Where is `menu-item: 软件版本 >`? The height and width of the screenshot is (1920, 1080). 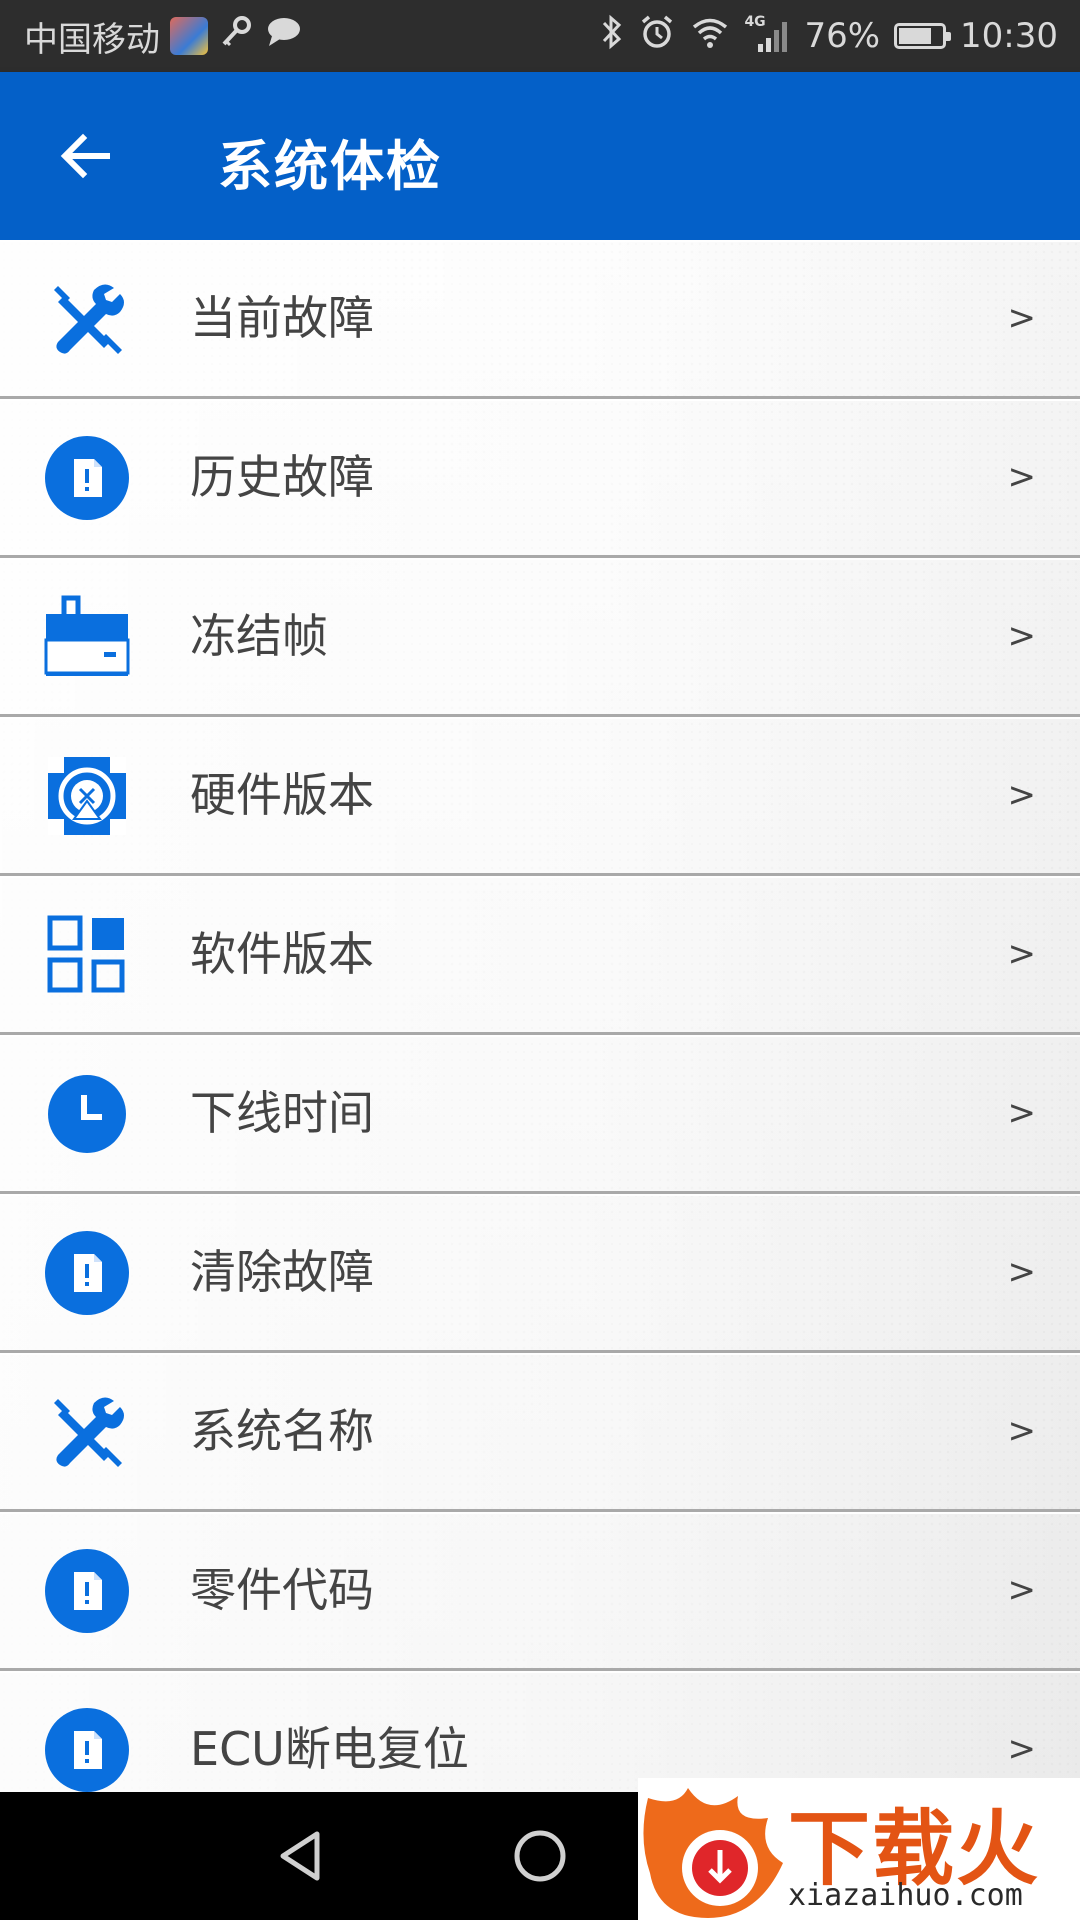 menu-item: 软件版本 > is located at coordinates (540, 955).